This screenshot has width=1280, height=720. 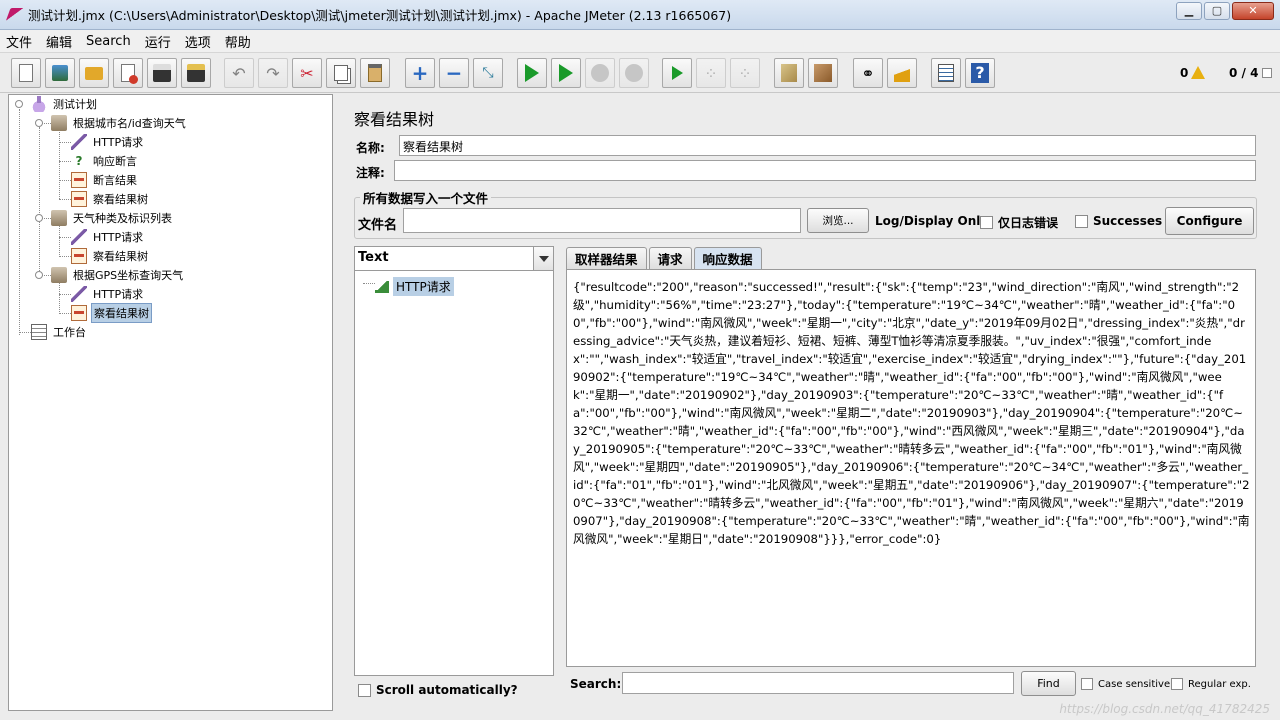 What do you see at coordinates (1209, 221) in the screenshot?
I see `configure-button: Configure` at bounding box center [1209, 221].